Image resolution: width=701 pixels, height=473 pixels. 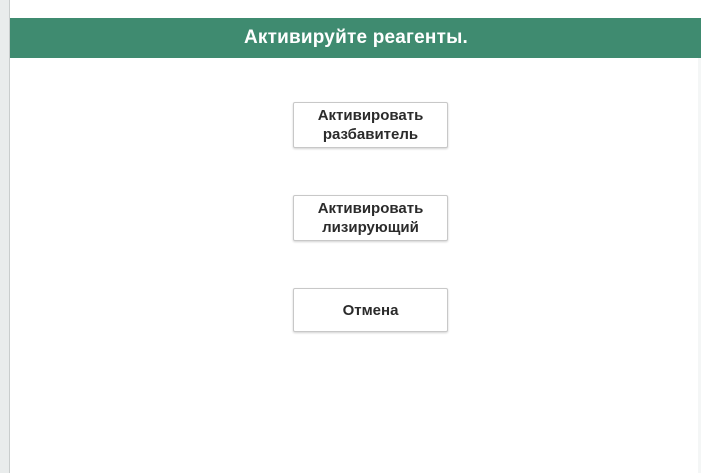 What do you see at coordinates (370, 310) in the screenshot?
I see `cancel-button: Отмена` at bounding box center [370, 310].